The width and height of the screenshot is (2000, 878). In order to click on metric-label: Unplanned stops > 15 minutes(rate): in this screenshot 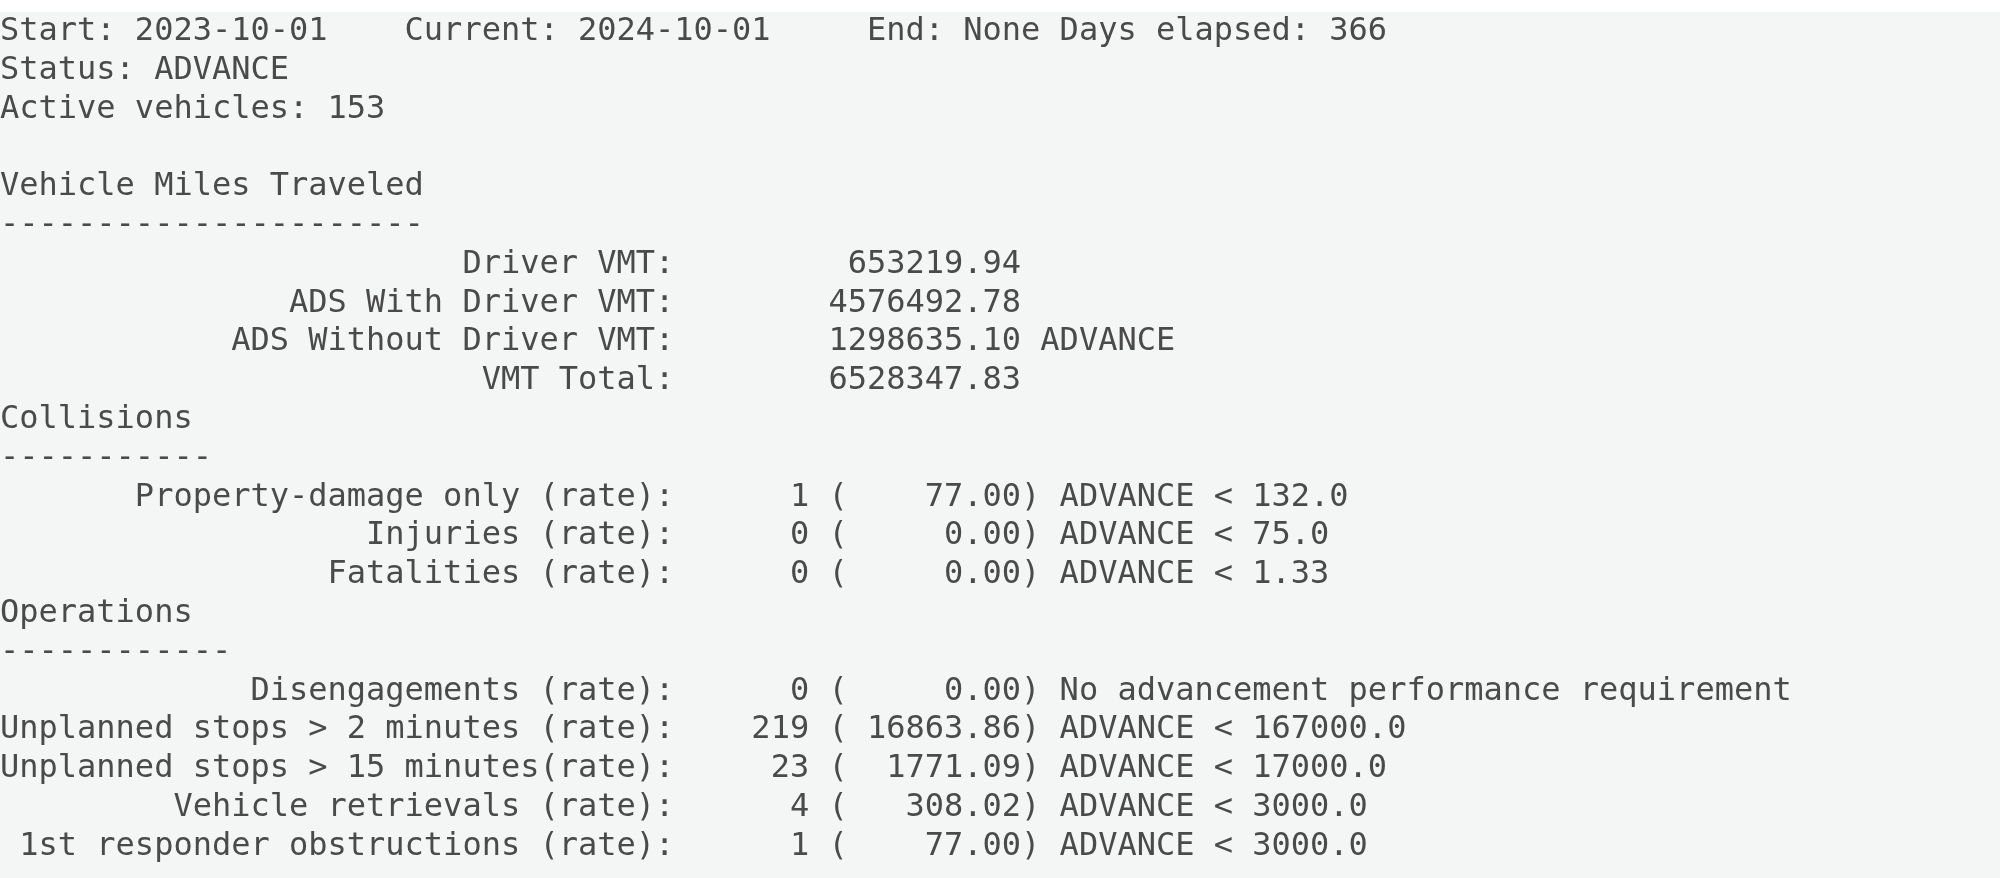, I will do `click(337, 766)`.